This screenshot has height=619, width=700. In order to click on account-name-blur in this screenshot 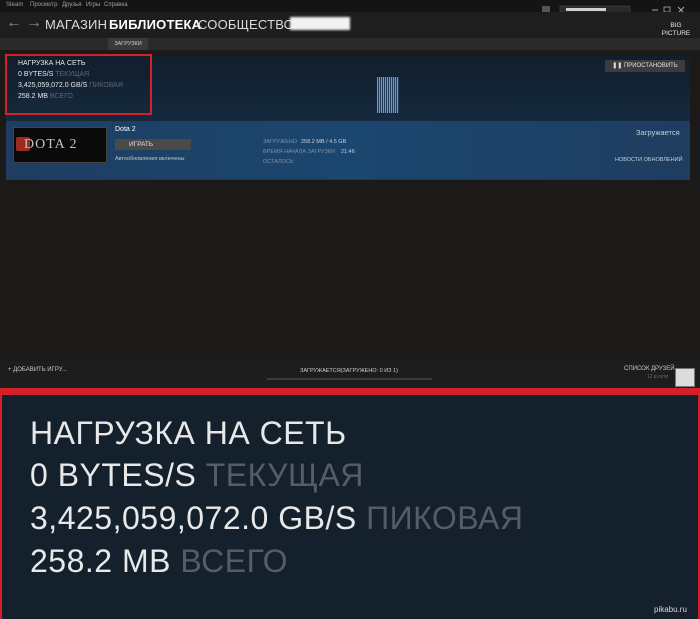, I will do `click(586, 9)`.